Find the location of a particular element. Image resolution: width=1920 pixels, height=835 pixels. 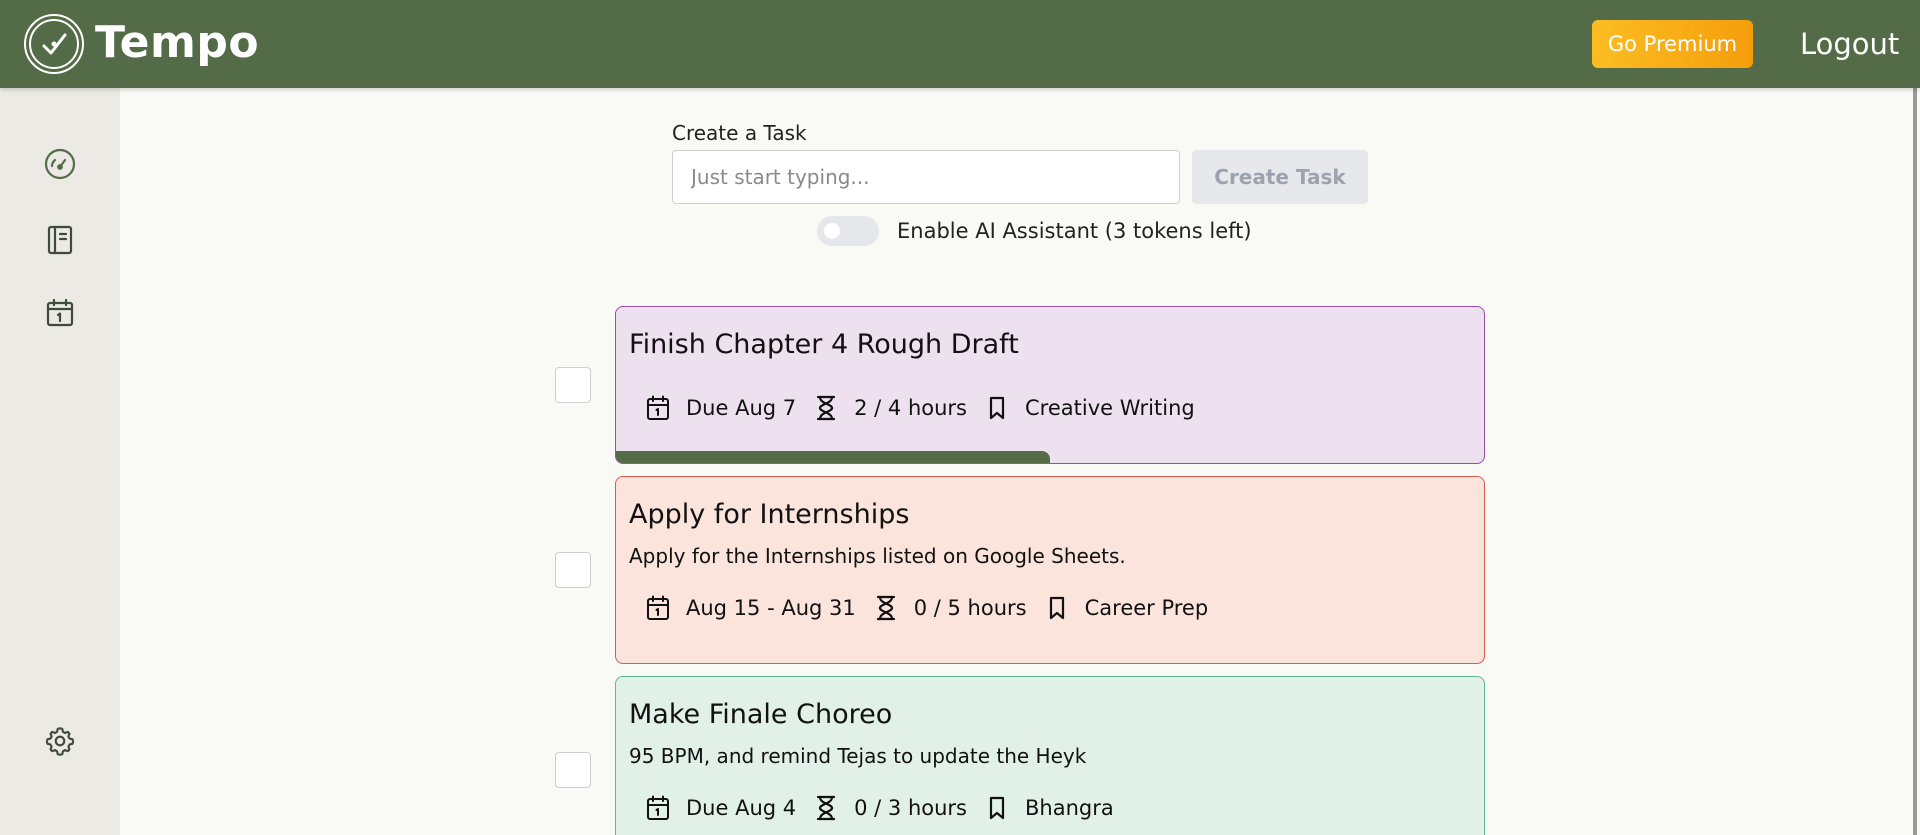

category: Creative Writing is located at coordinates (1110, 408).